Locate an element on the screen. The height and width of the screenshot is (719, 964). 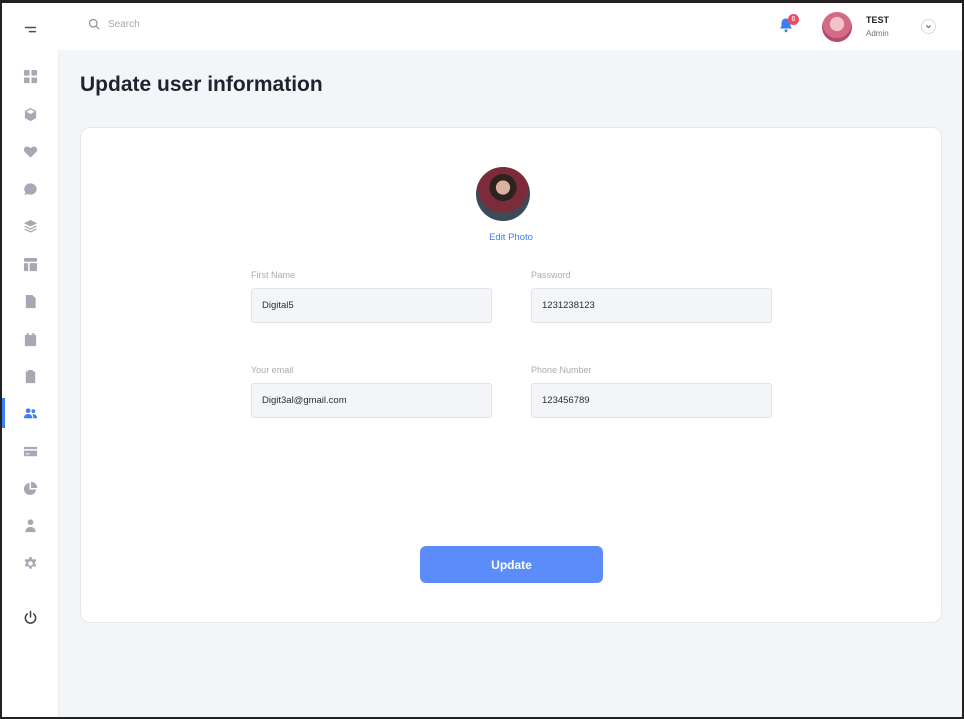
first-name-label: First Name is located at coordinates (273, 275).